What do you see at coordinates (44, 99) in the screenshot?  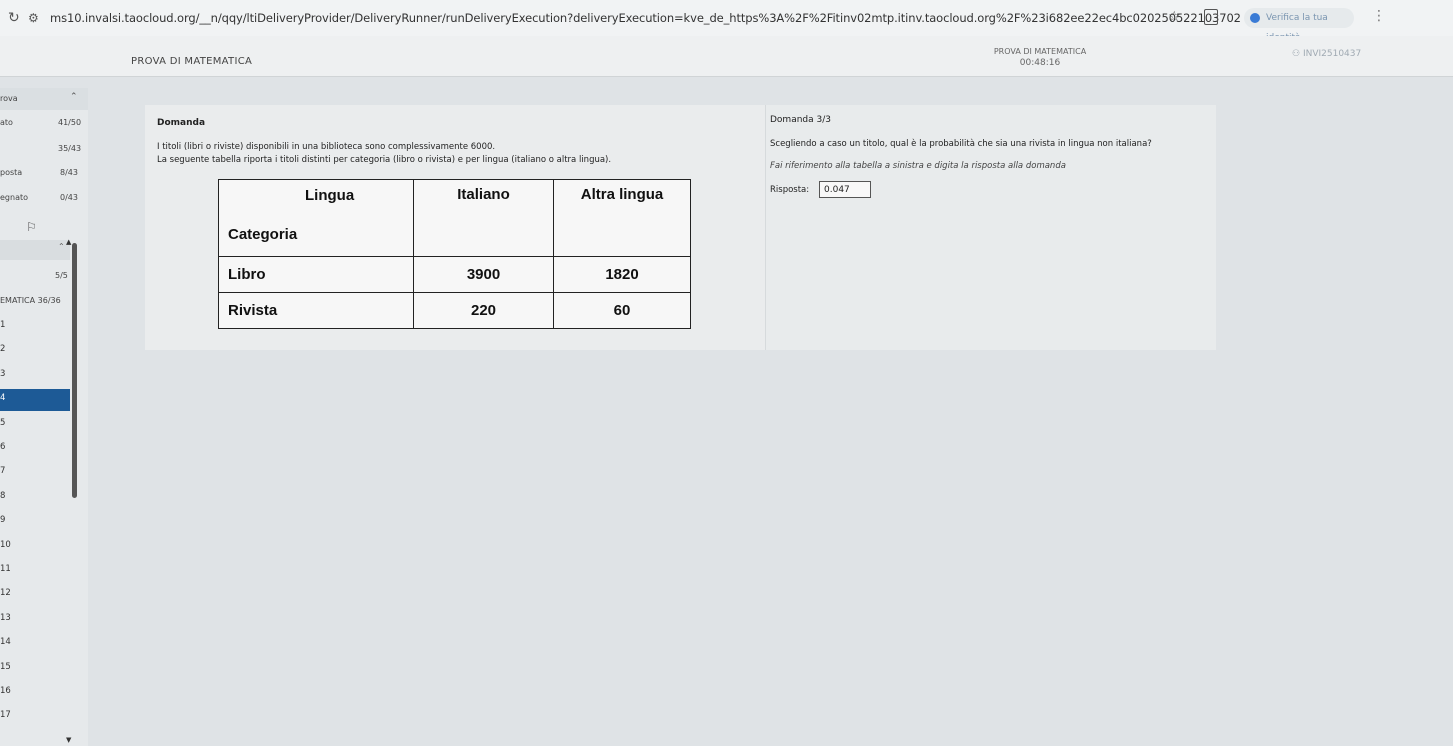 I see `sidebar-section-header: rova ⌃` at bounding box center [44, 99].